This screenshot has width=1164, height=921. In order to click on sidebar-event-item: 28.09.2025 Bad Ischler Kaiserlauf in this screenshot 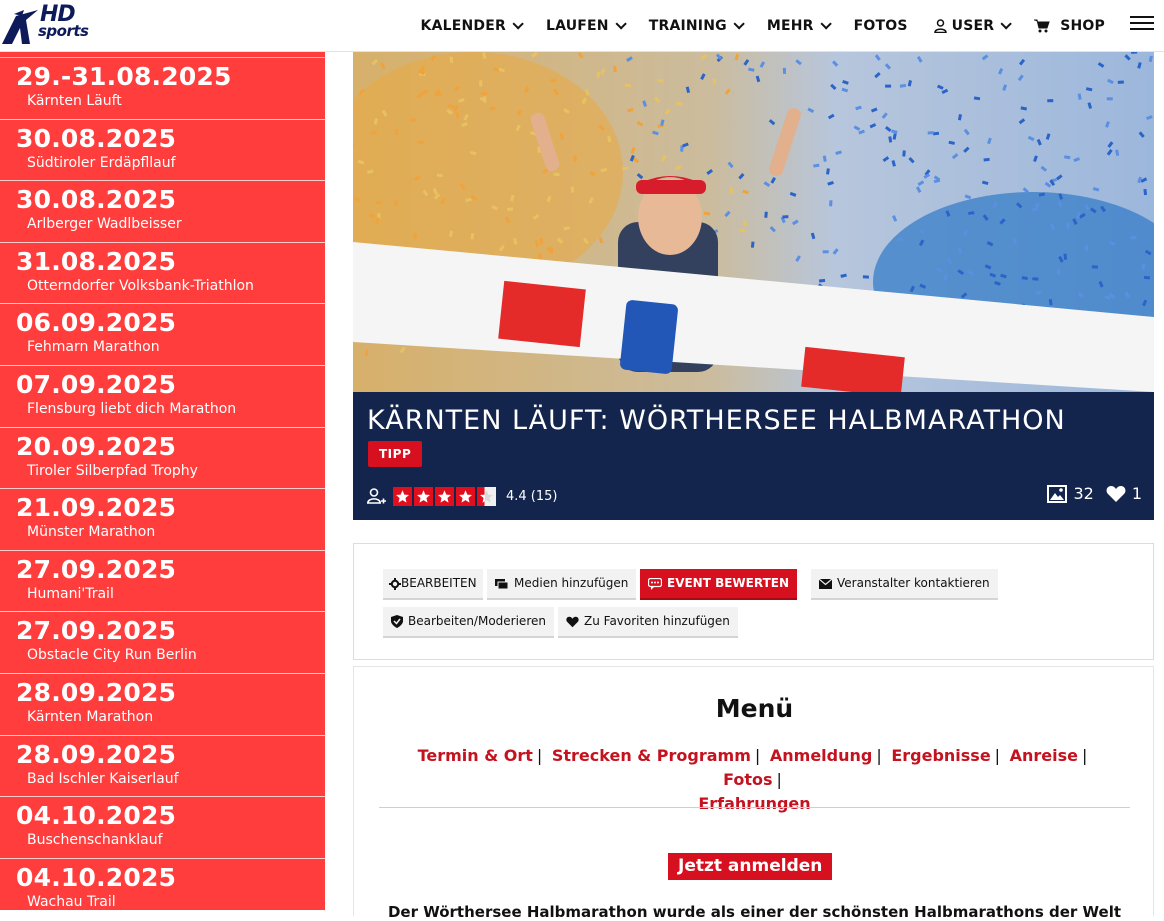, I will do `click(162, 767)`.